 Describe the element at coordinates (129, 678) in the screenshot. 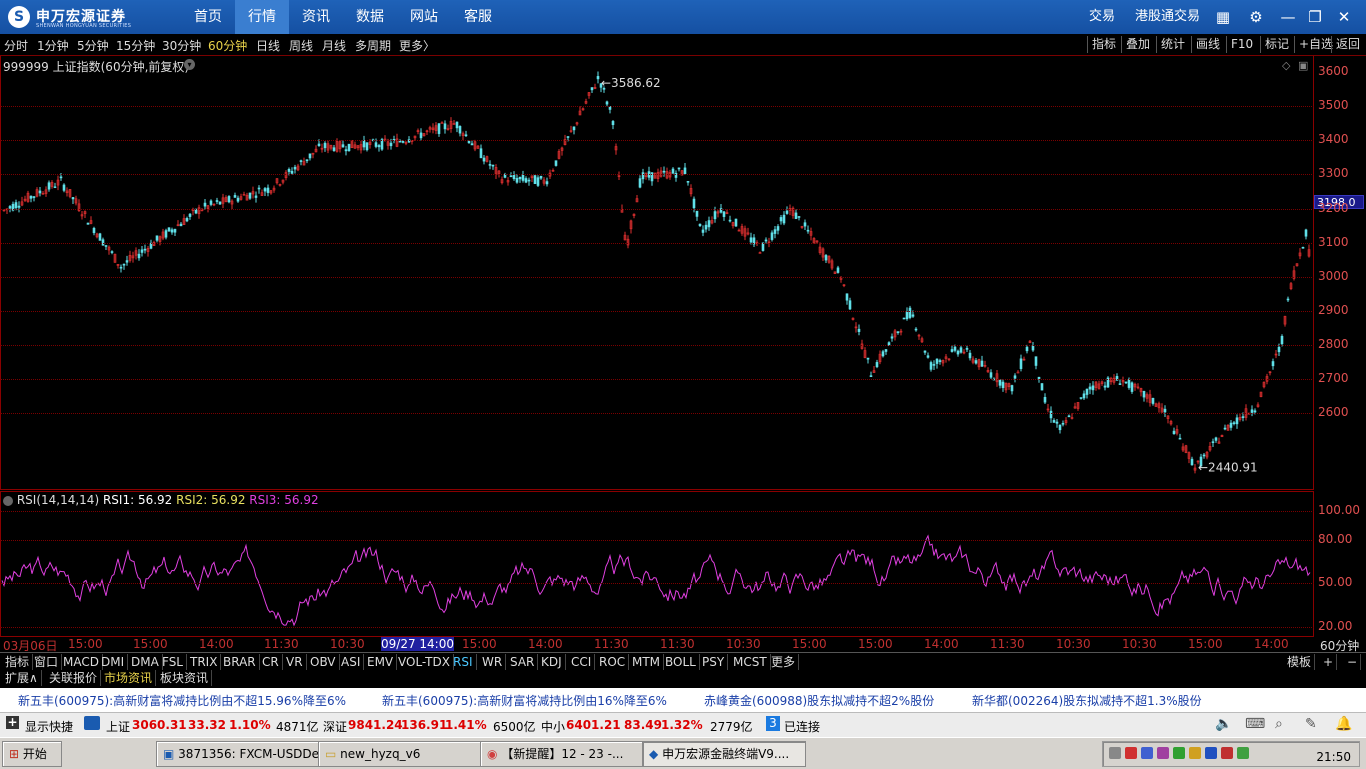

I see `bottom-tab-2: 市场资讯` at that location.